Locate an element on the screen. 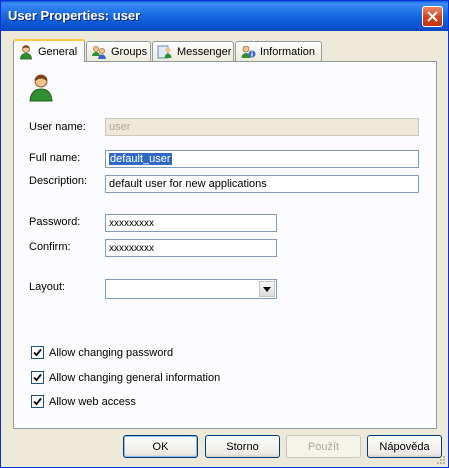 The image size is (449, 468). full-name-label: Full name: is located at coordinates (55, 158).